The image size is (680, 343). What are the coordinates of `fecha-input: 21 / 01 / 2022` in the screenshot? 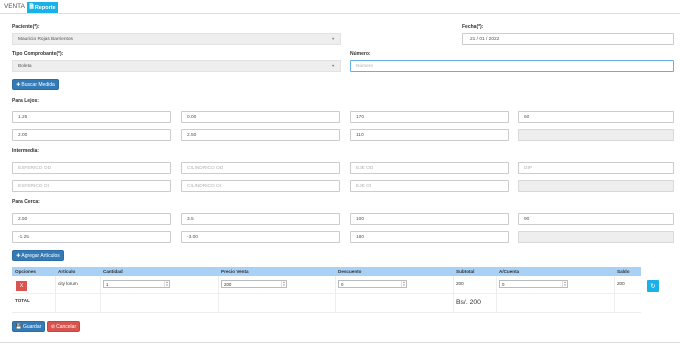 It's located at (568, 39).